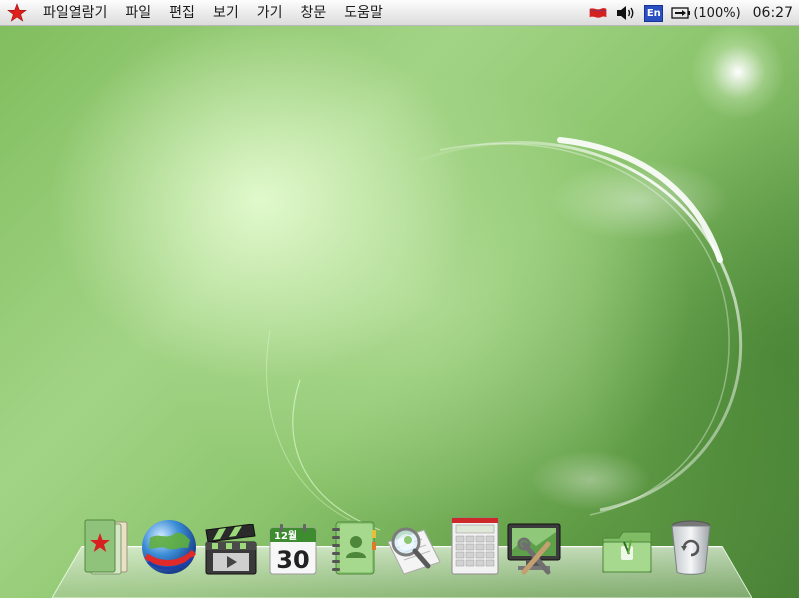 The image size is (799, 598). Describe the element at coordinates (598, 13) in the screenshot. I see `flag-icon` at that location.